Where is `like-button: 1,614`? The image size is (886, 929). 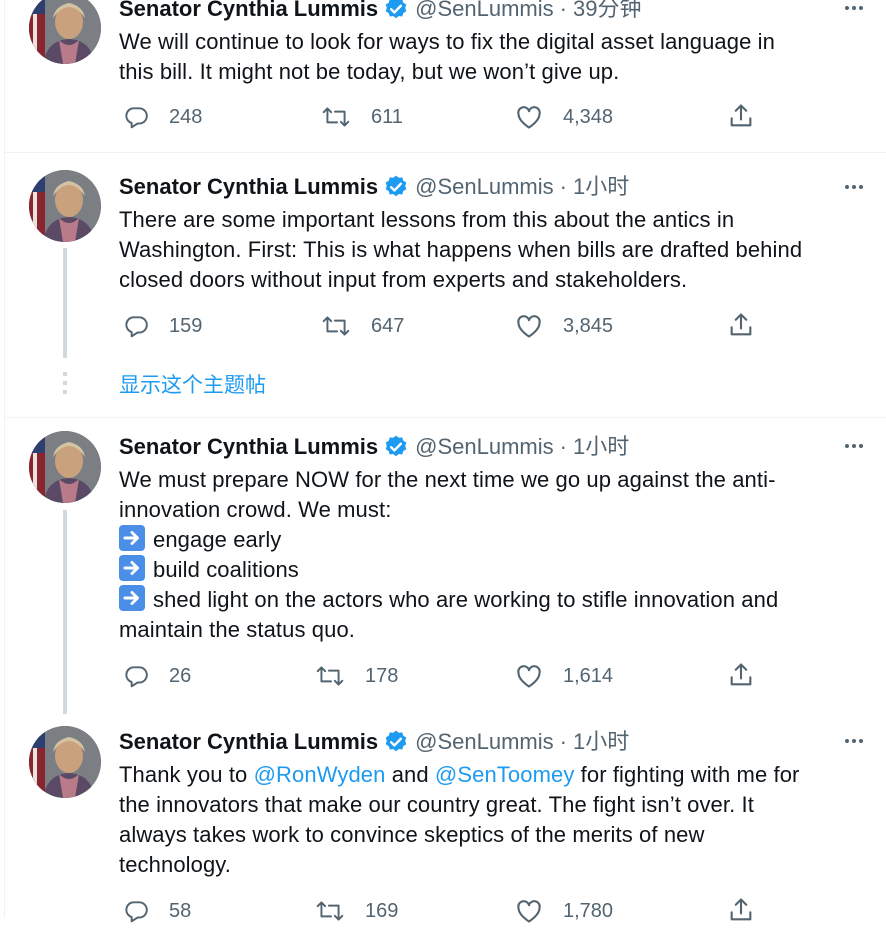
like-button: 1,614 is located at coordinates (564, 676).